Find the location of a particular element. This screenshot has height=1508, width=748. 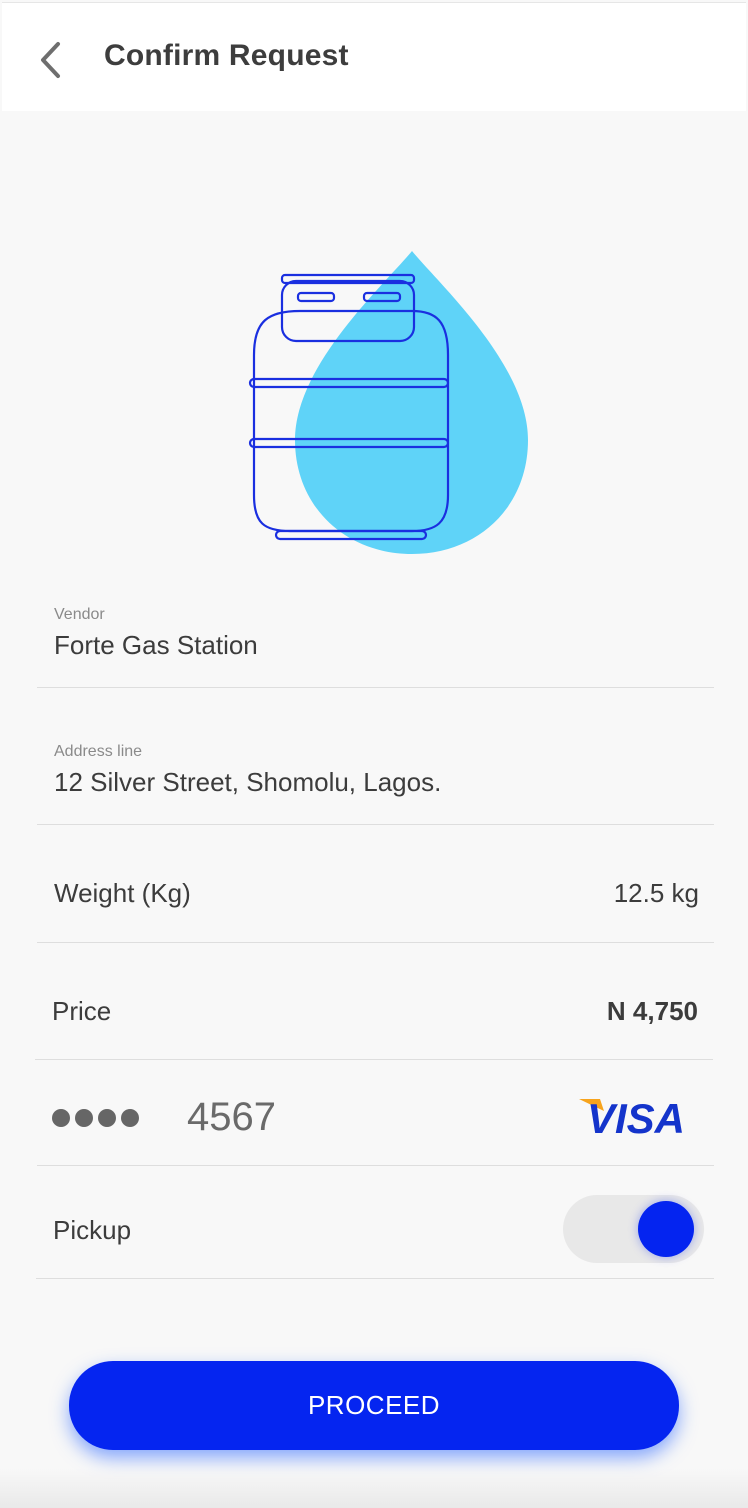

visa-brand-text: VISA is located at coordinates (636, 1117).